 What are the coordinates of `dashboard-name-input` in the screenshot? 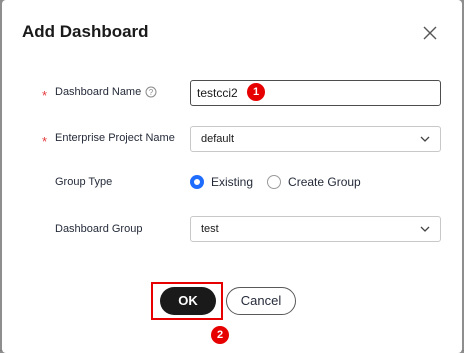 It's located at (315, 93).